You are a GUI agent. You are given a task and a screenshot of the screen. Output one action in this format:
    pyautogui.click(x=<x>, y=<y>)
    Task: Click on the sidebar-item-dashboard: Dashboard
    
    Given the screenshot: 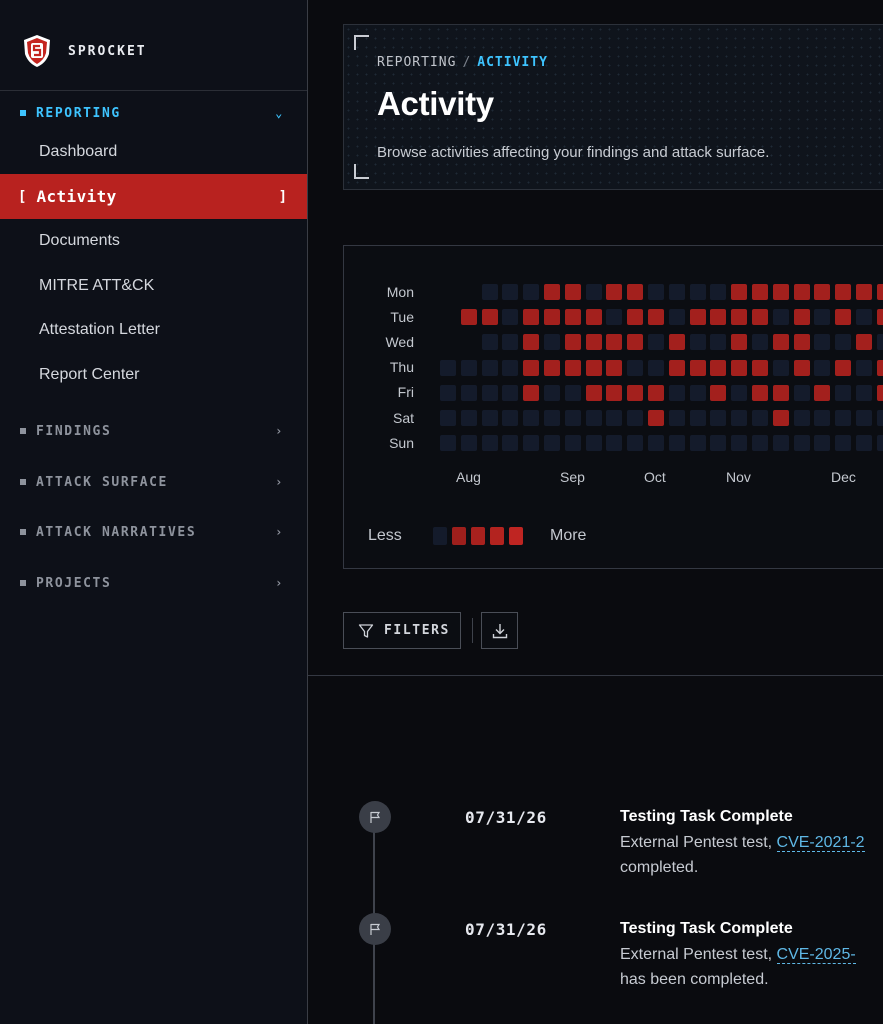 What is the action you would take?
    pyautogui.click(x=78, y=154)
    